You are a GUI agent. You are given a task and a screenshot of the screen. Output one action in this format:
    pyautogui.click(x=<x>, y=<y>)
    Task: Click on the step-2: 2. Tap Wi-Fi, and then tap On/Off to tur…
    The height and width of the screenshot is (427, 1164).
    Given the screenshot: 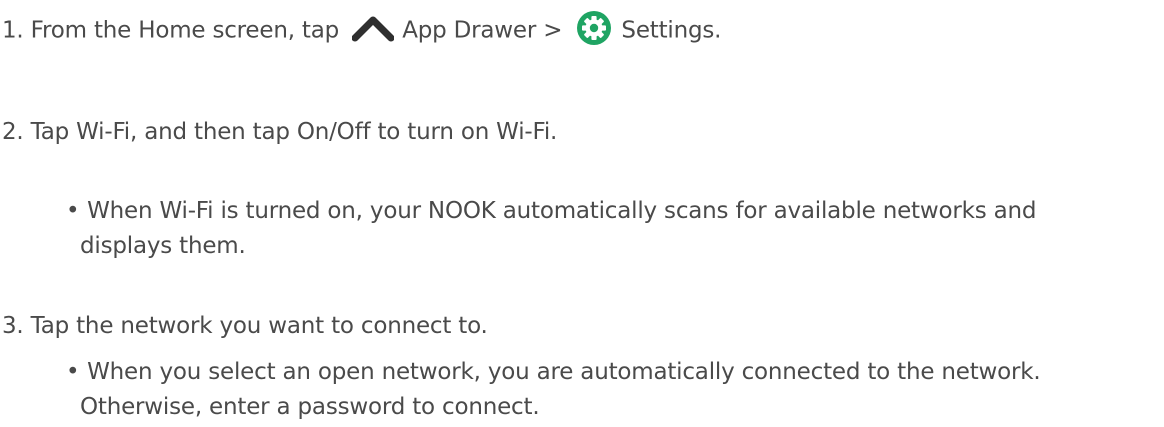 What is the action you would take?
    pyautogui.click(x=279, y=132)
    